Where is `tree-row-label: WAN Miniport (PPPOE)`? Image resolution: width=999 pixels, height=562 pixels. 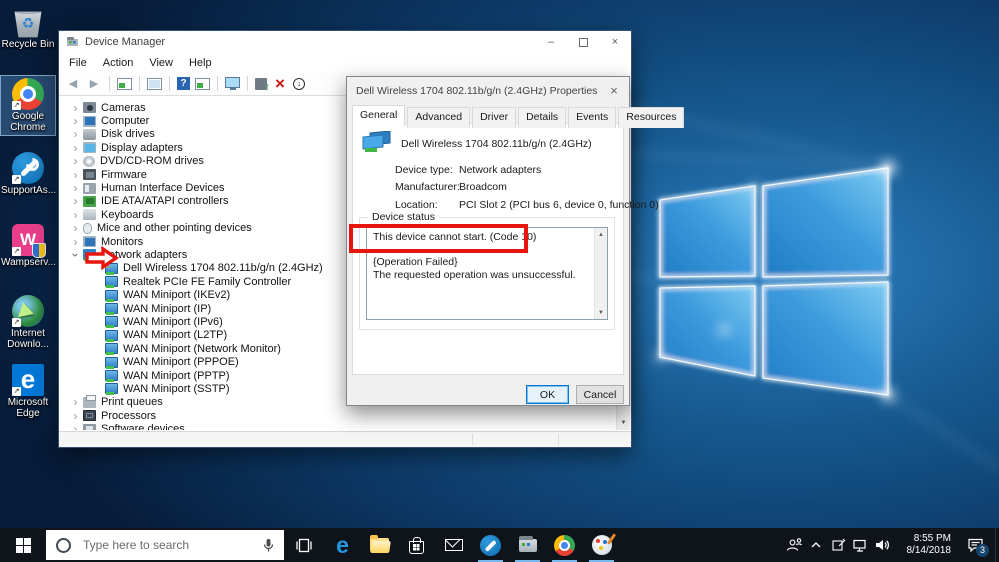 tree-row-label: WAN Miniport (PPPOE) is located at coordinates (181, 362).